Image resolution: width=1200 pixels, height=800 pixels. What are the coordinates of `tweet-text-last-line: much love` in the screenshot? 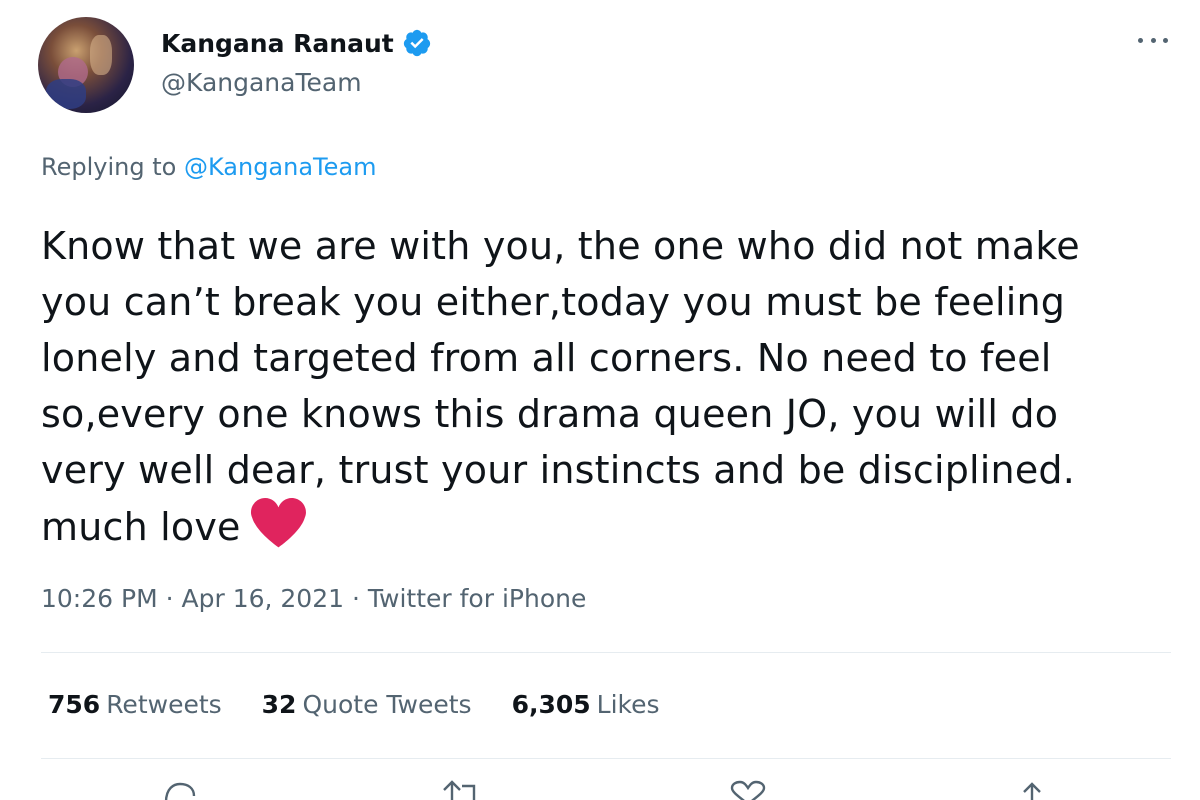 It's located at (606, 526).